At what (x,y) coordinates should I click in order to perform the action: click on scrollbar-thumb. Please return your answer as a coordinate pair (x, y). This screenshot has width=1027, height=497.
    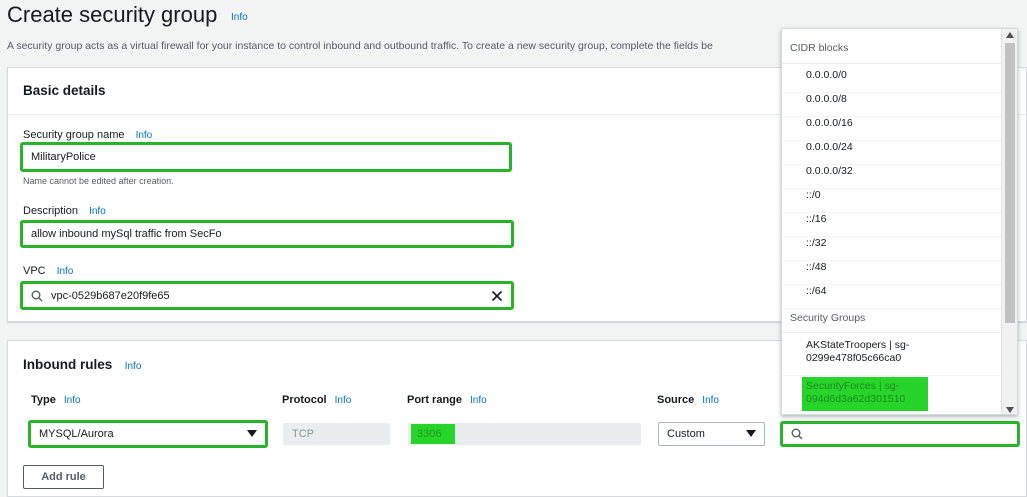
    Looking at the image, I should click on (1010, 183).